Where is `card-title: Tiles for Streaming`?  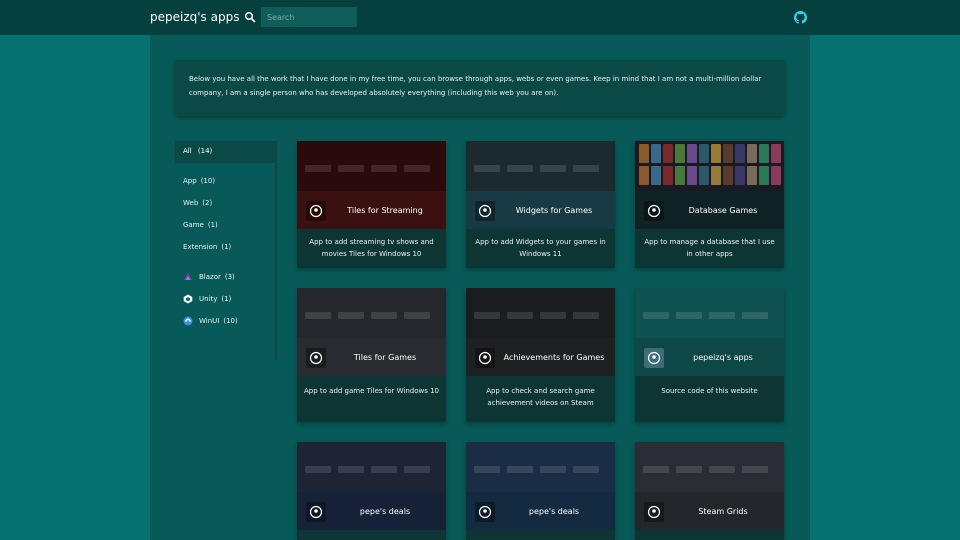
card-title: Tiles for Streaming is located at coordinates (385, 210).